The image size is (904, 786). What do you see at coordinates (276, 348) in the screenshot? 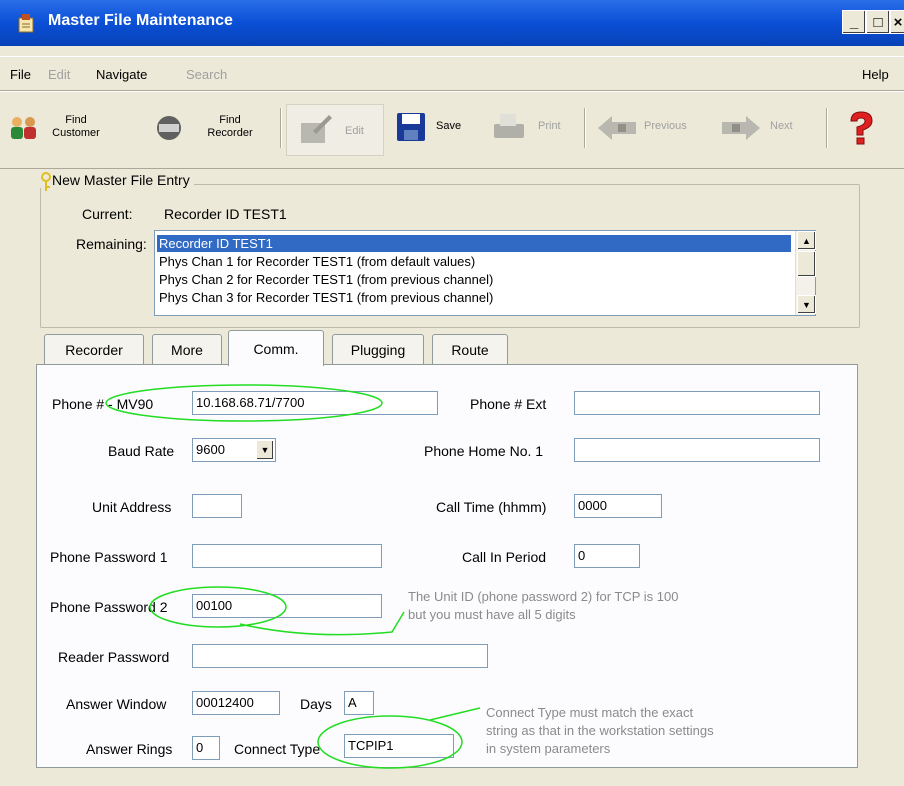
I see `tab-comm: Comm.` at bounding box center [276, 348].